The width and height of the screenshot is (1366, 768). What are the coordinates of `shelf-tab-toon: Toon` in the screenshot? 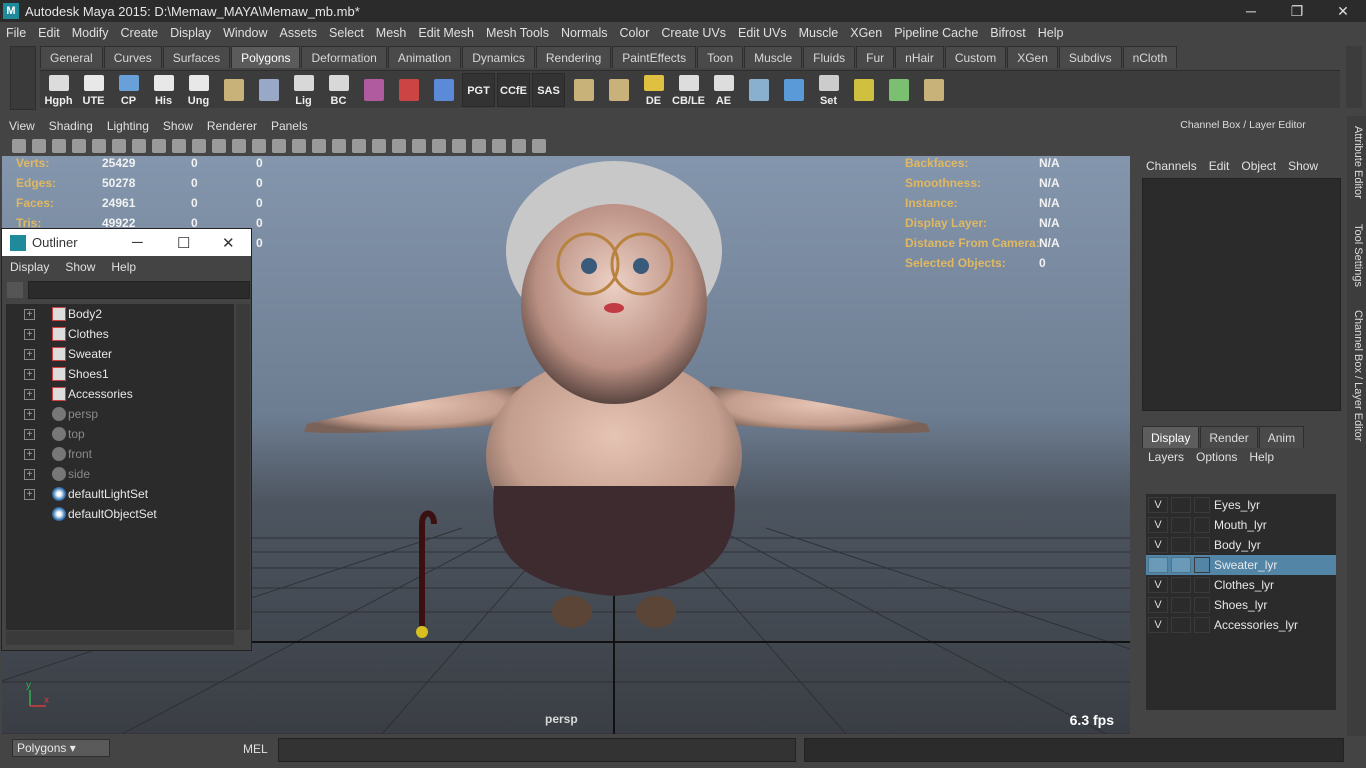 It's located at (720, 57).